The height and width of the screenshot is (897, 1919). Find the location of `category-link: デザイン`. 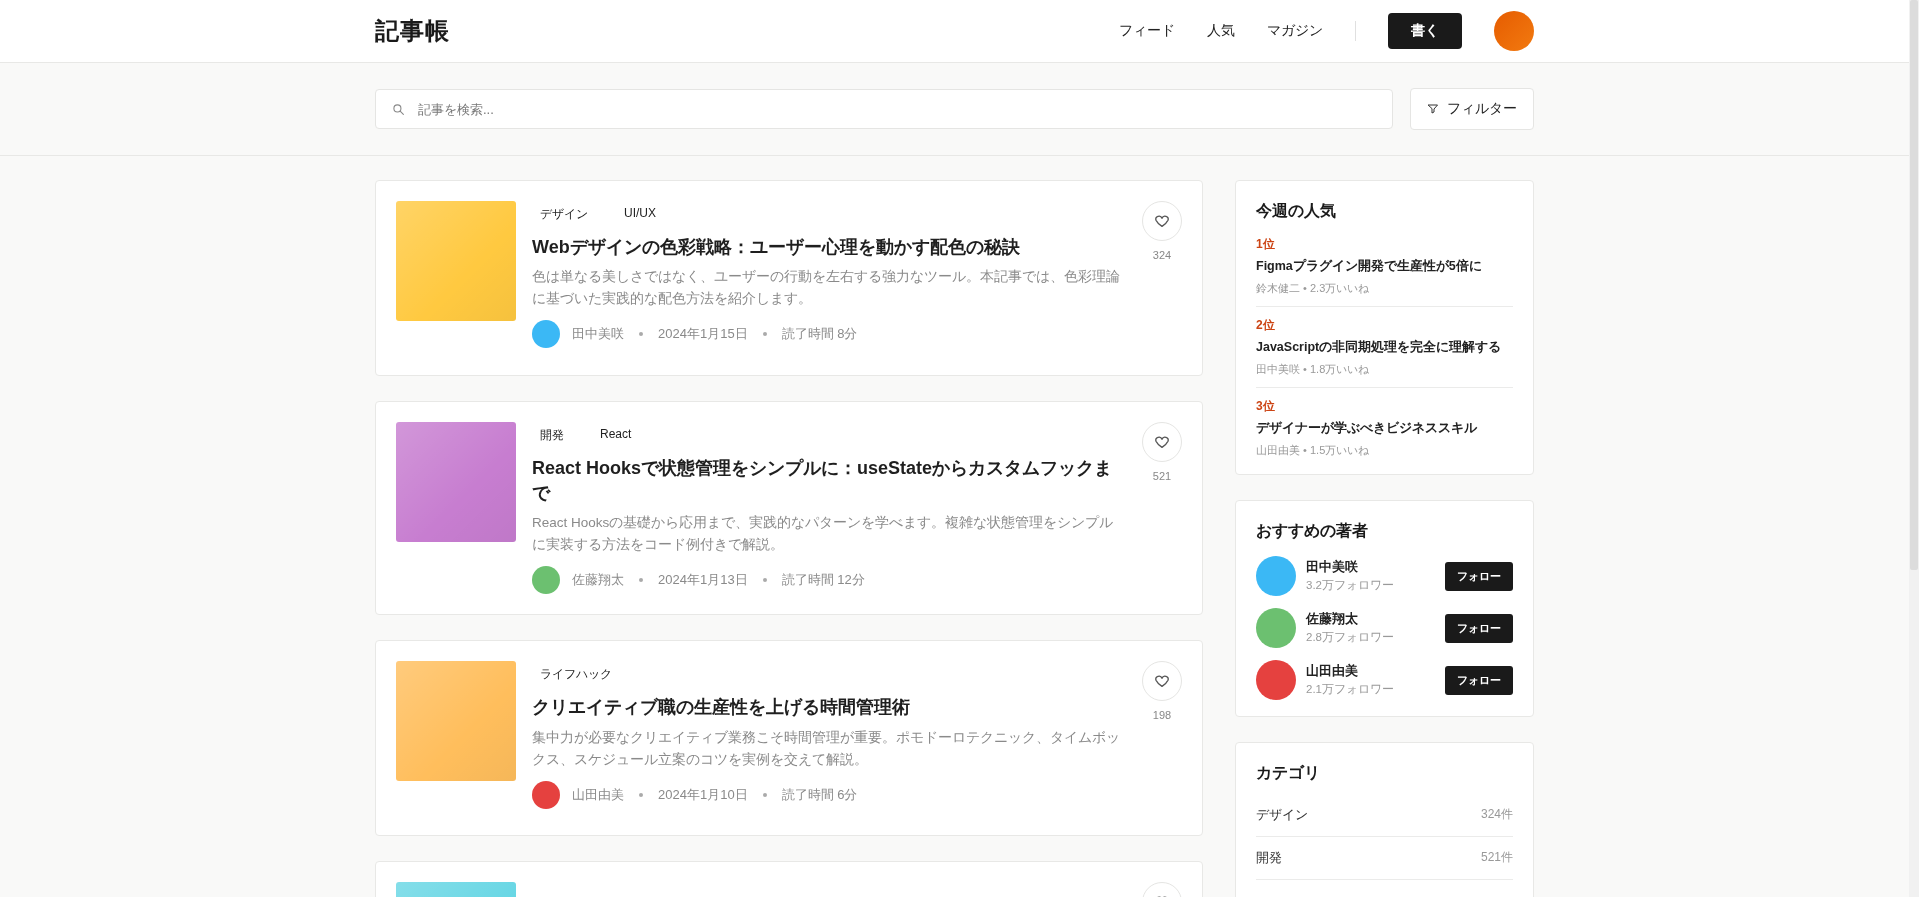

category-link: デザイン is located at coordinates (1282, 815).